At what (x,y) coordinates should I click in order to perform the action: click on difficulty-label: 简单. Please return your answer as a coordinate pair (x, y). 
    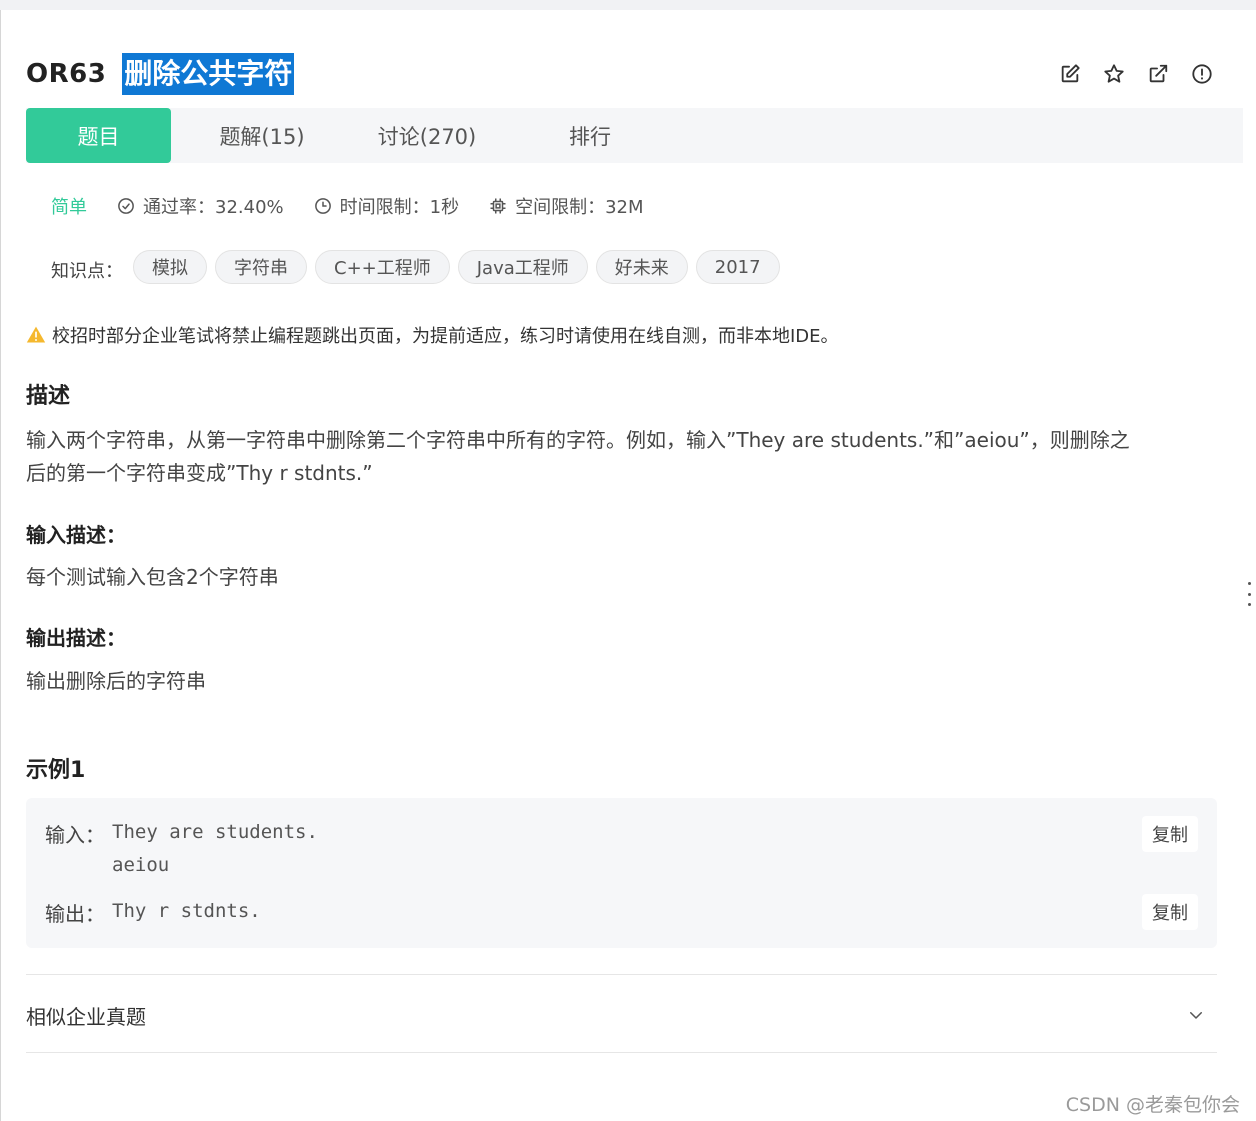
    Looking at the image, I should click on (69, 207).